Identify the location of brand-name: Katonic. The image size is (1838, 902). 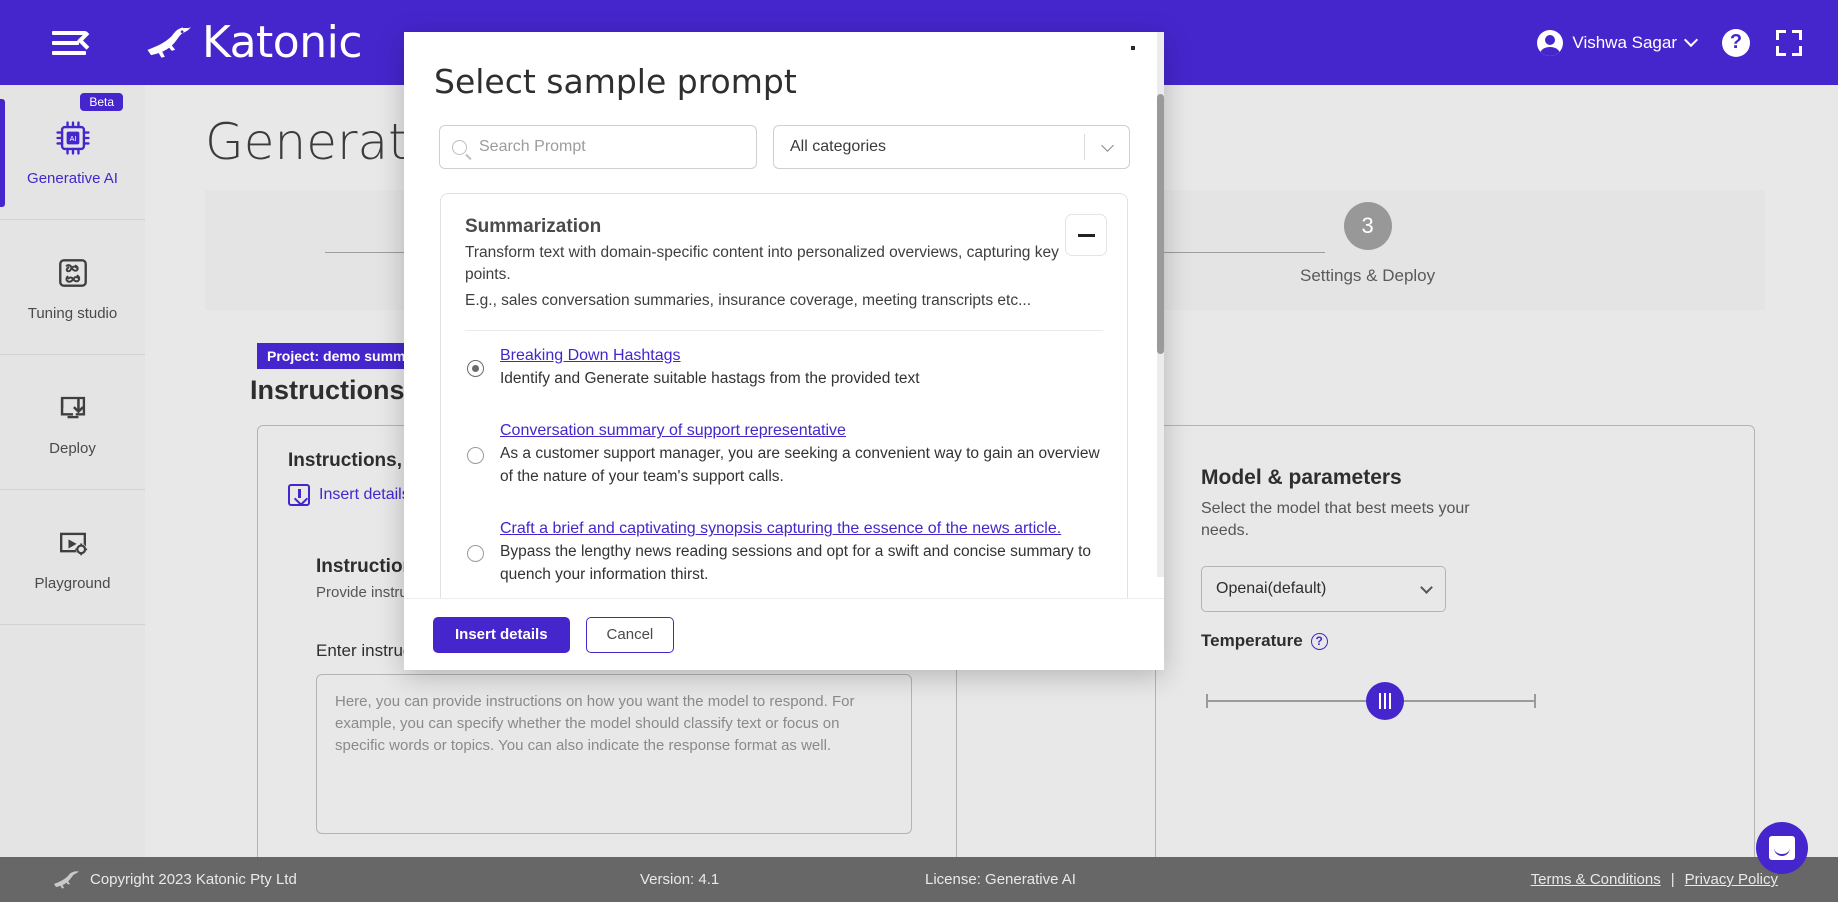
(282, 42).